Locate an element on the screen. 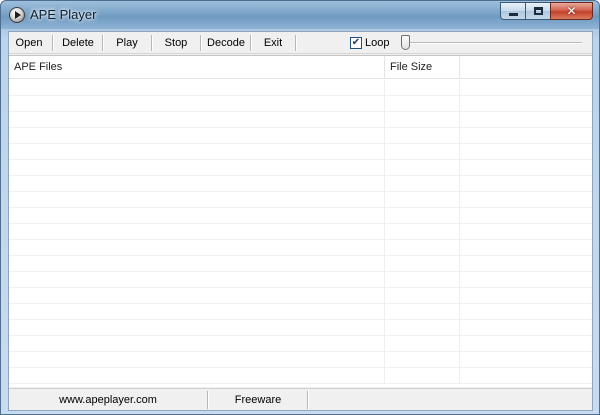  column-divider is located at coordinates (459, 67).